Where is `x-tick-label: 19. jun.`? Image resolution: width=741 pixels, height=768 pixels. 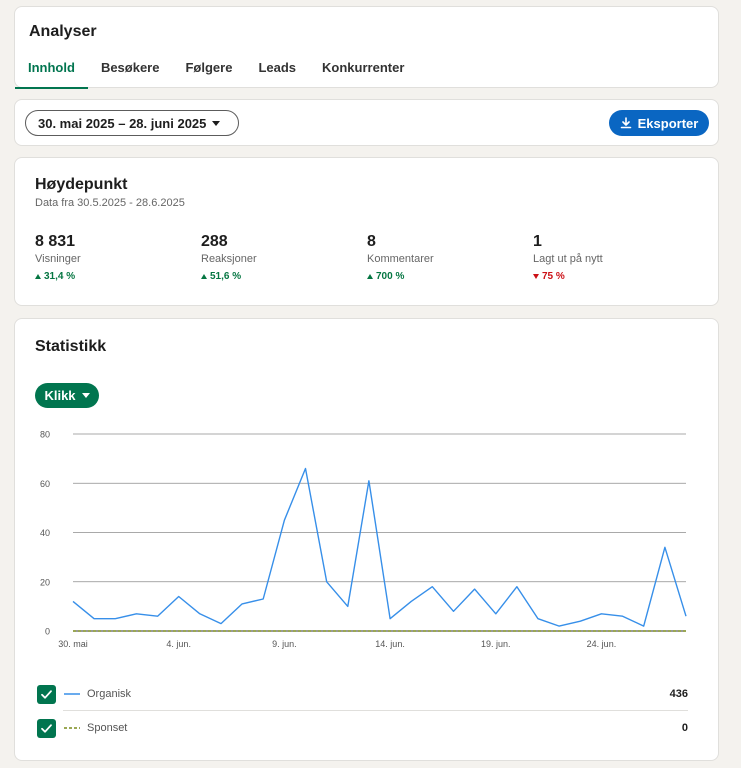
x-tick-label: 19. jun. is located at coordinates (496, 644).